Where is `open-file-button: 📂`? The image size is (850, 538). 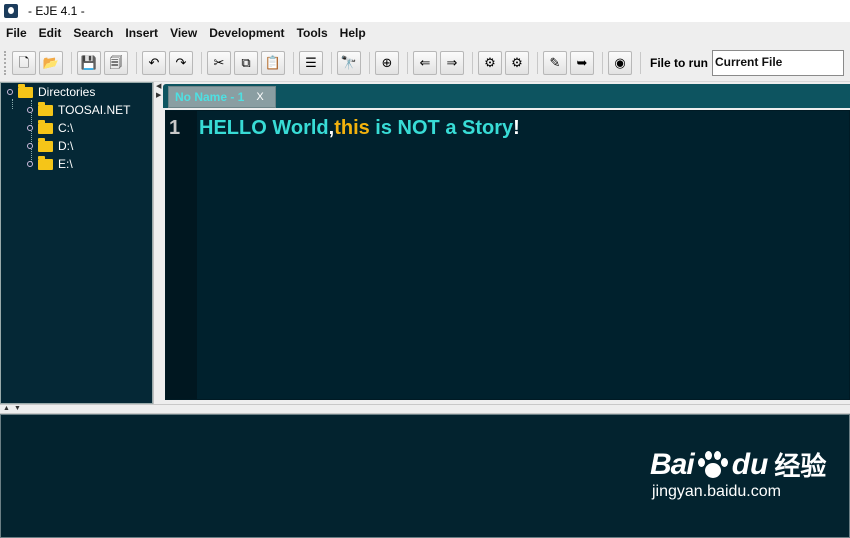 open-file-button: 📂 is located at coordinates (51, 62).